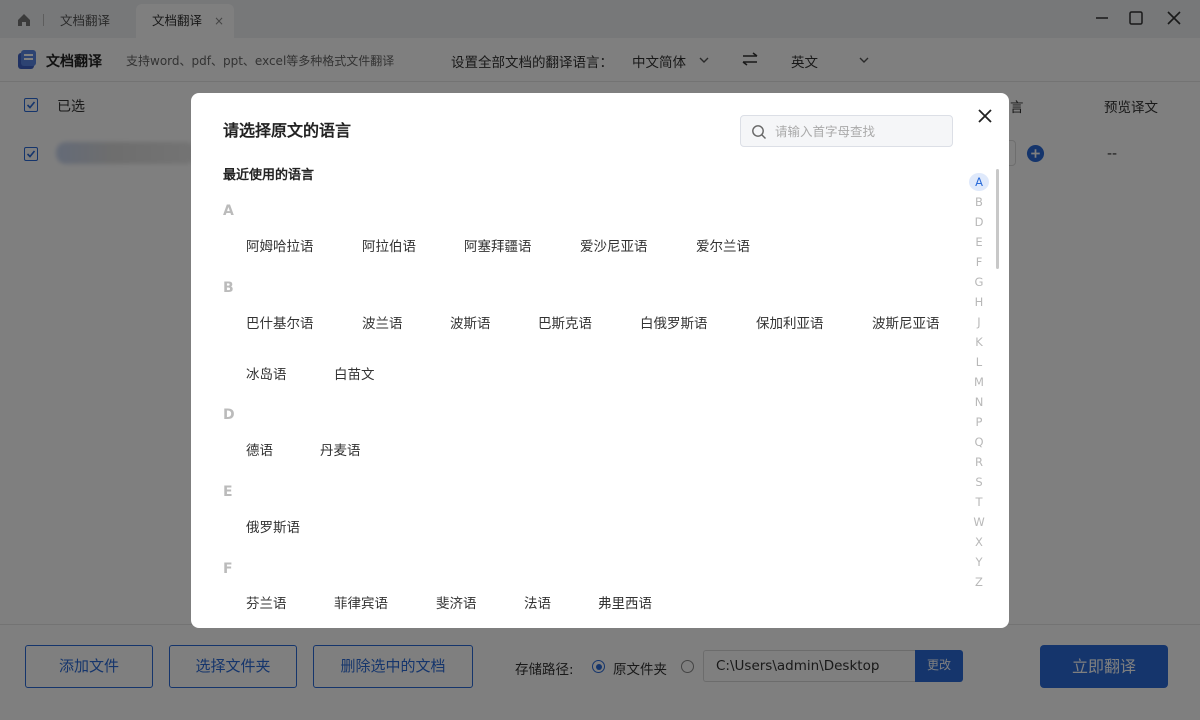 Image resolution: width=1200 pixels, height=720 pixels. Describe the element at coordinates (280, 322) in the screenshot. I see `language-item: 巴什基尔语` at that location.